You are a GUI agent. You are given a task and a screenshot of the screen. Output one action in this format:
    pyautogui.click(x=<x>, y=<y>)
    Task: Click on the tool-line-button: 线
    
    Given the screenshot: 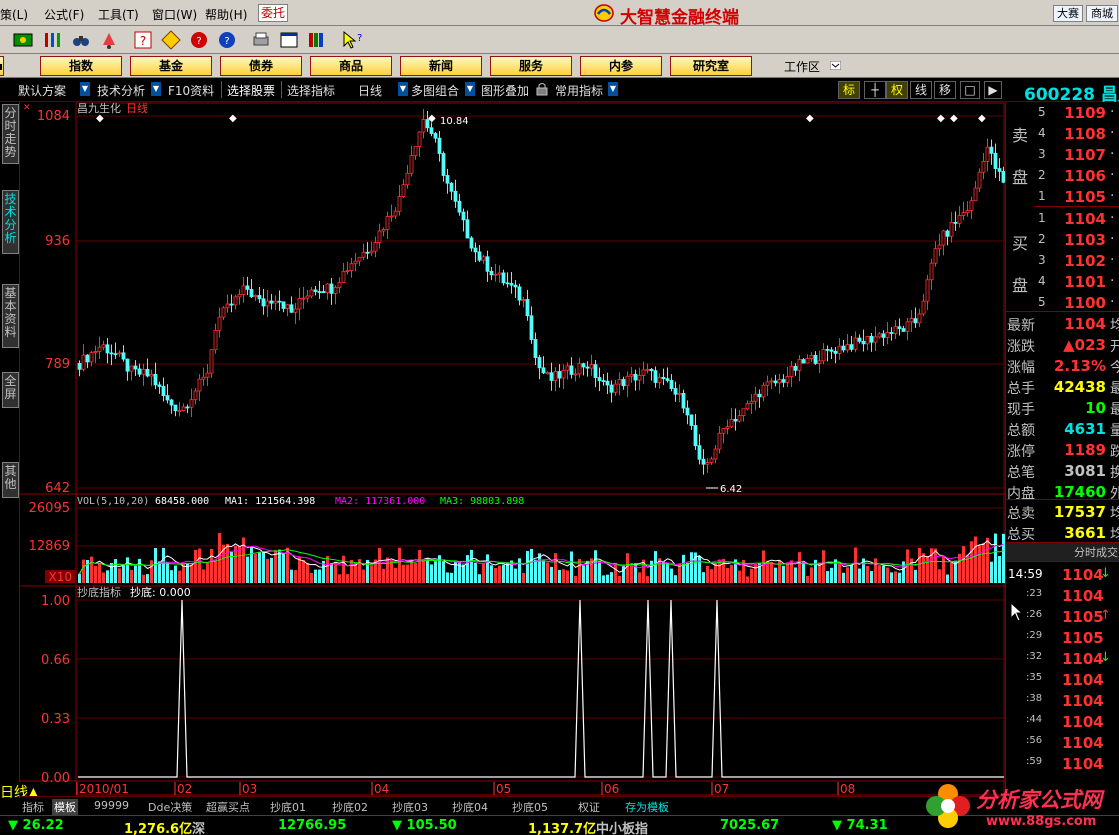 What is the action you would take?
    pyautogui.click(x=921, y=90)
    